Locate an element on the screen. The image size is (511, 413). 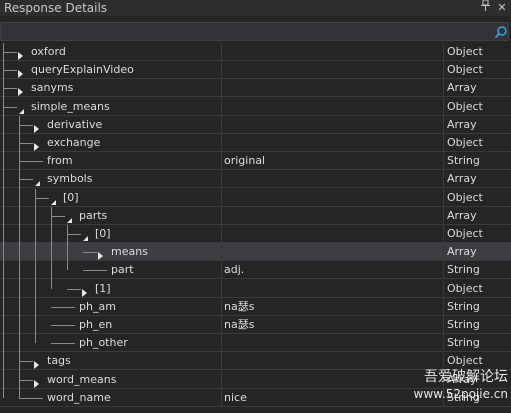
tree-row-key: ph_en is located at coordinates (96, 324).